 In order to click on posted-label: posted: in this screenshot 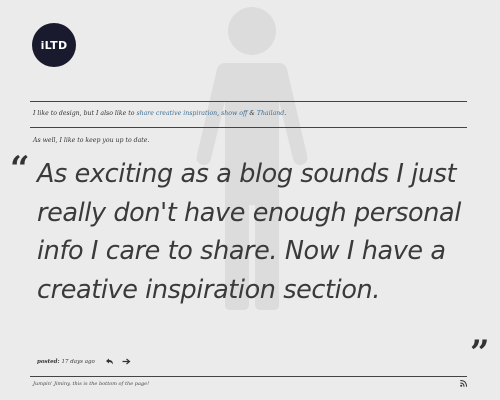, I will do `click(48, 361)`.